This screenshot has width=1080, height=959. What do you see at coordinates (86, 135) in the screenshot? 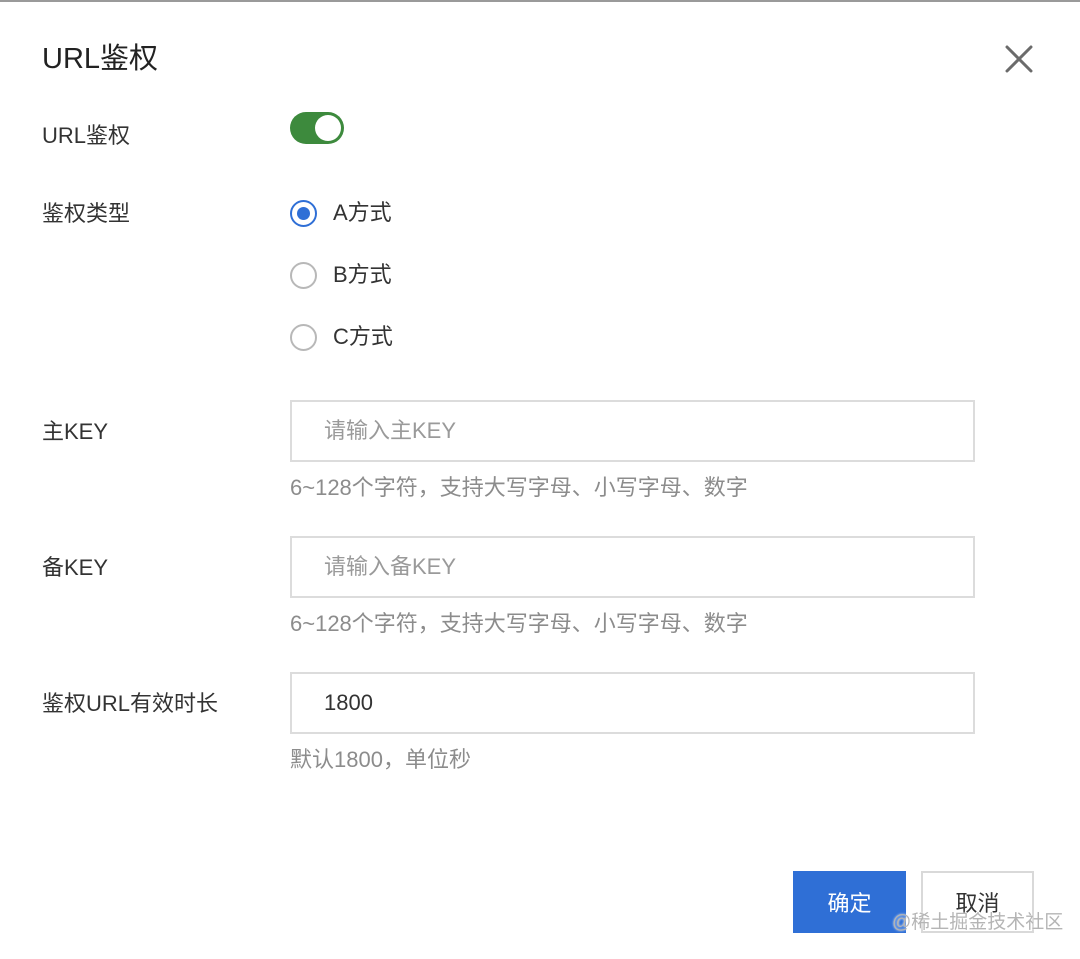
I see `url-auth-label: URL鉴权` at bounding box center [86, 135].